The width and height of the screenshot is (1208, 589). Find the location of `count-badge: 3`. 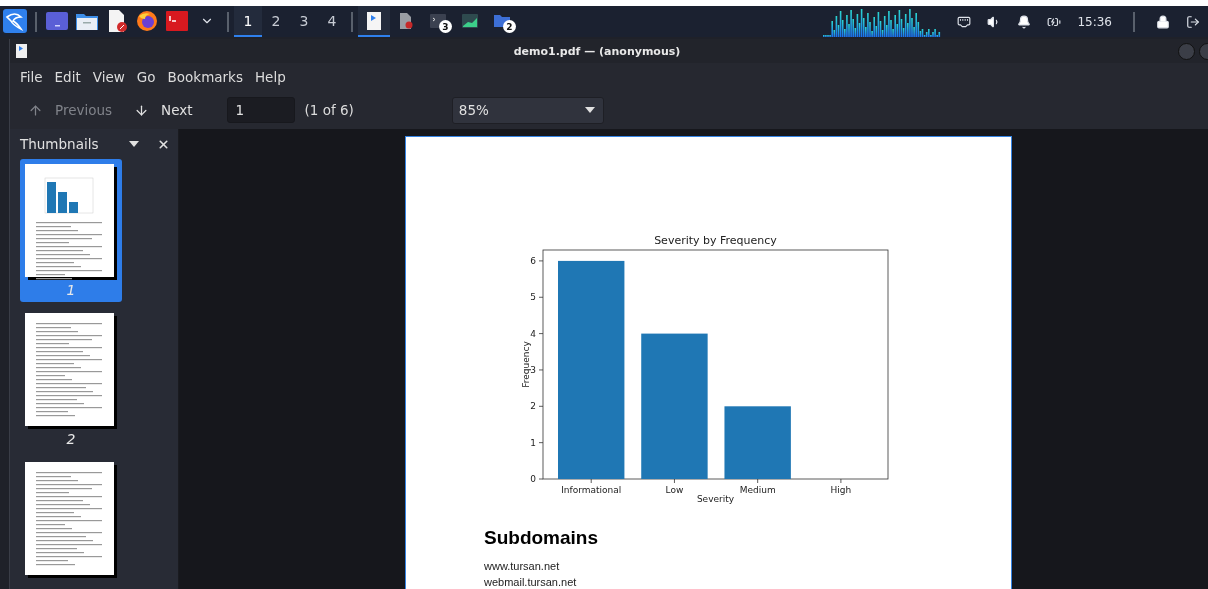

count-badge: 3 is located at coordinates (445, 26).